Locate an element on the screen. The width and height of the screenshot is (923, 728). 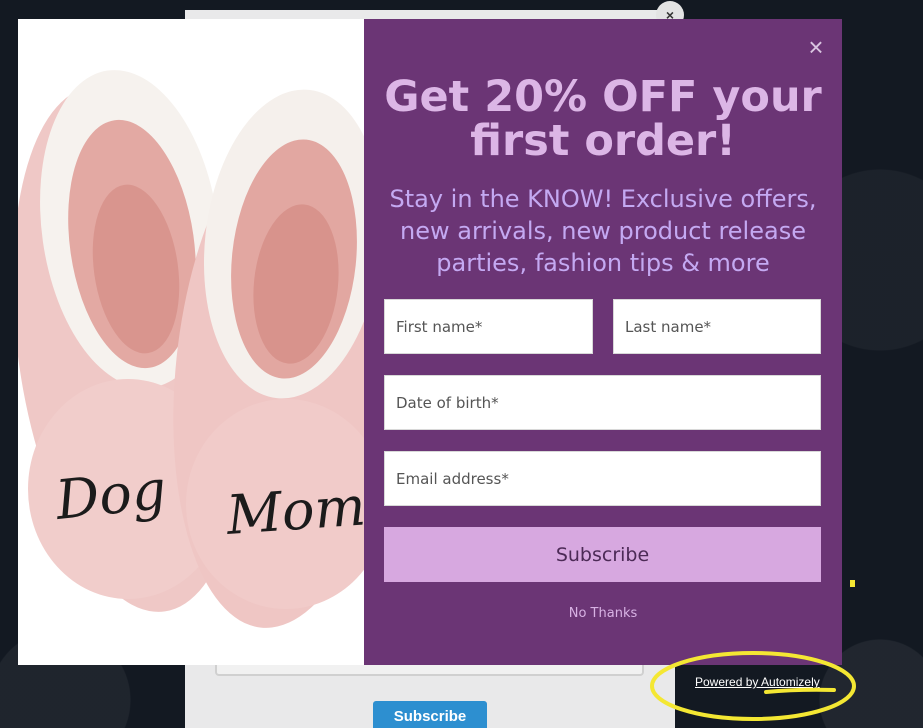
last-name-field: Last name* is located at coordinates (717, 326).